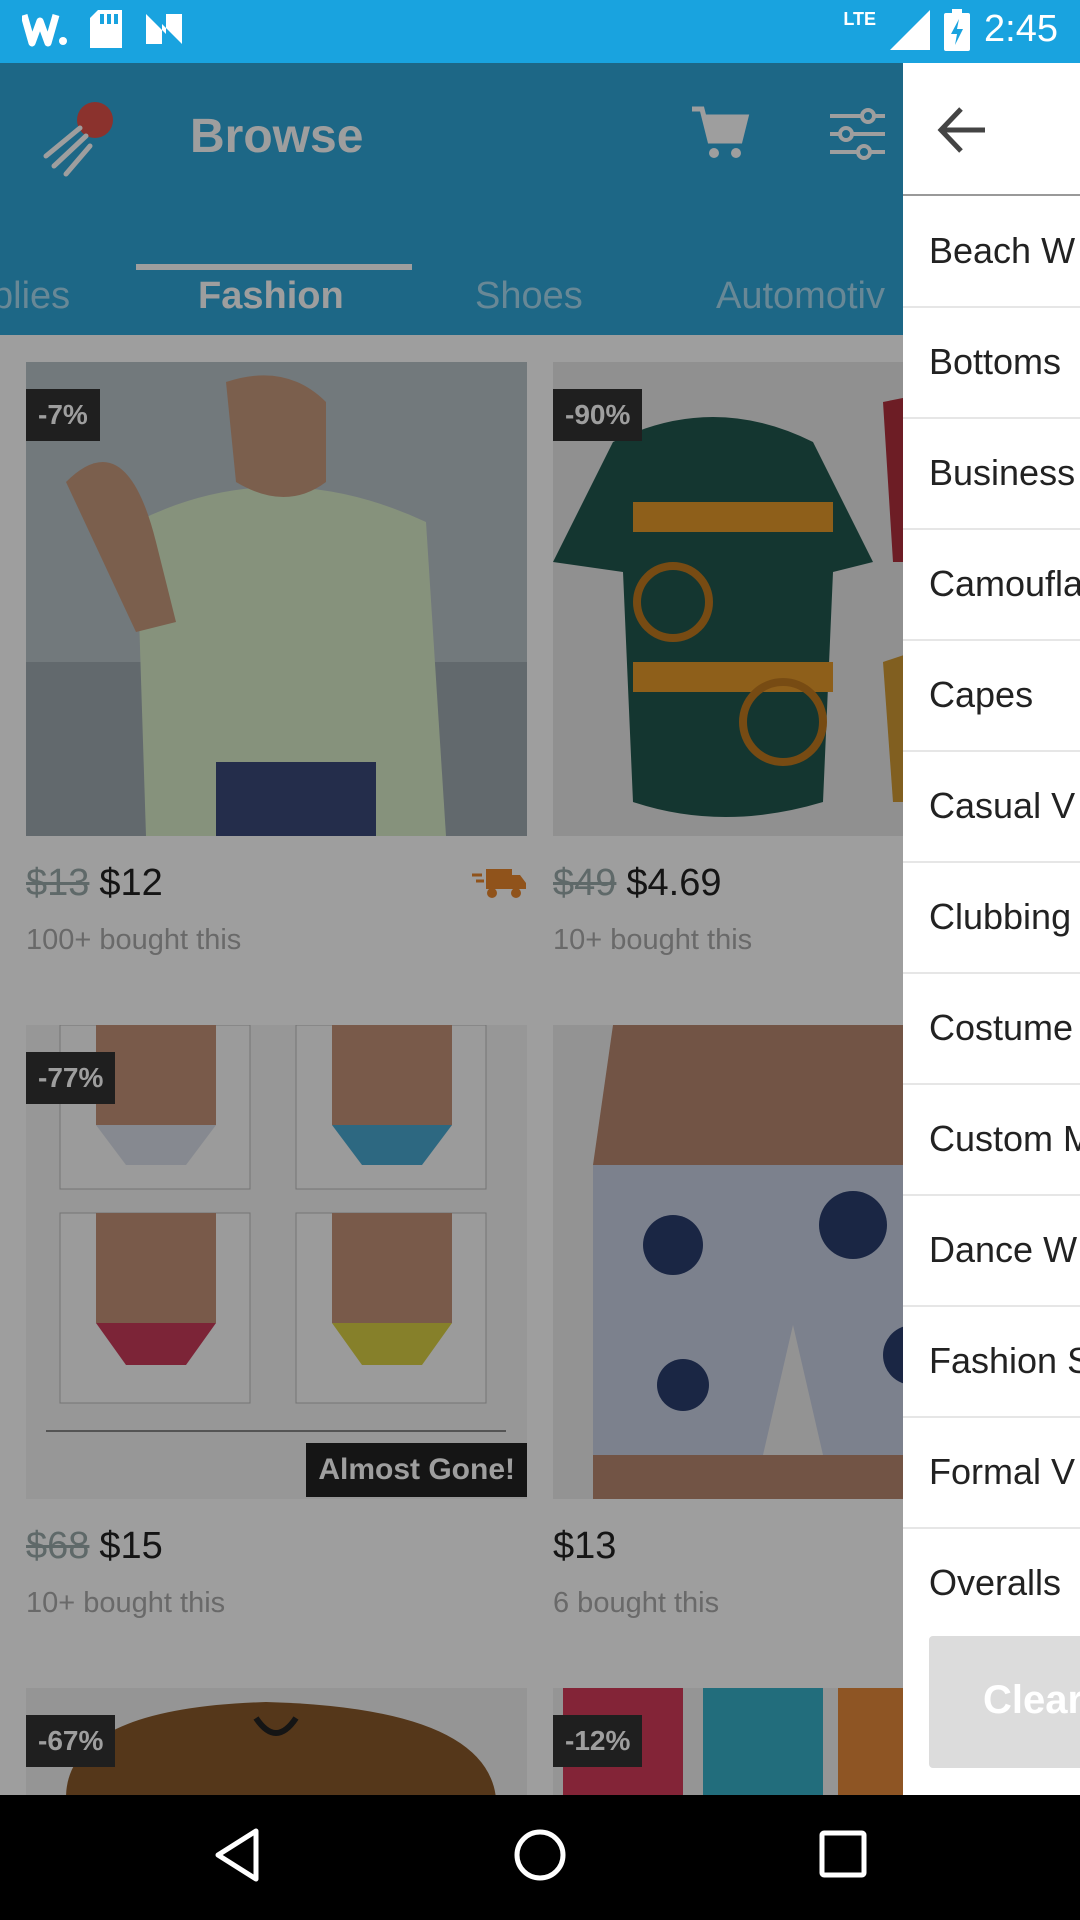  I want to click on drawer-item-beach-wear: Beach W, so click(991, 252).